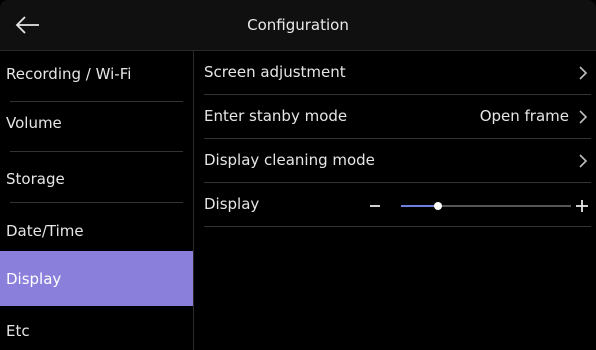 The image size is (596, 350). I want to click on sidebar-item-etc: Etc, so click(96, 328).